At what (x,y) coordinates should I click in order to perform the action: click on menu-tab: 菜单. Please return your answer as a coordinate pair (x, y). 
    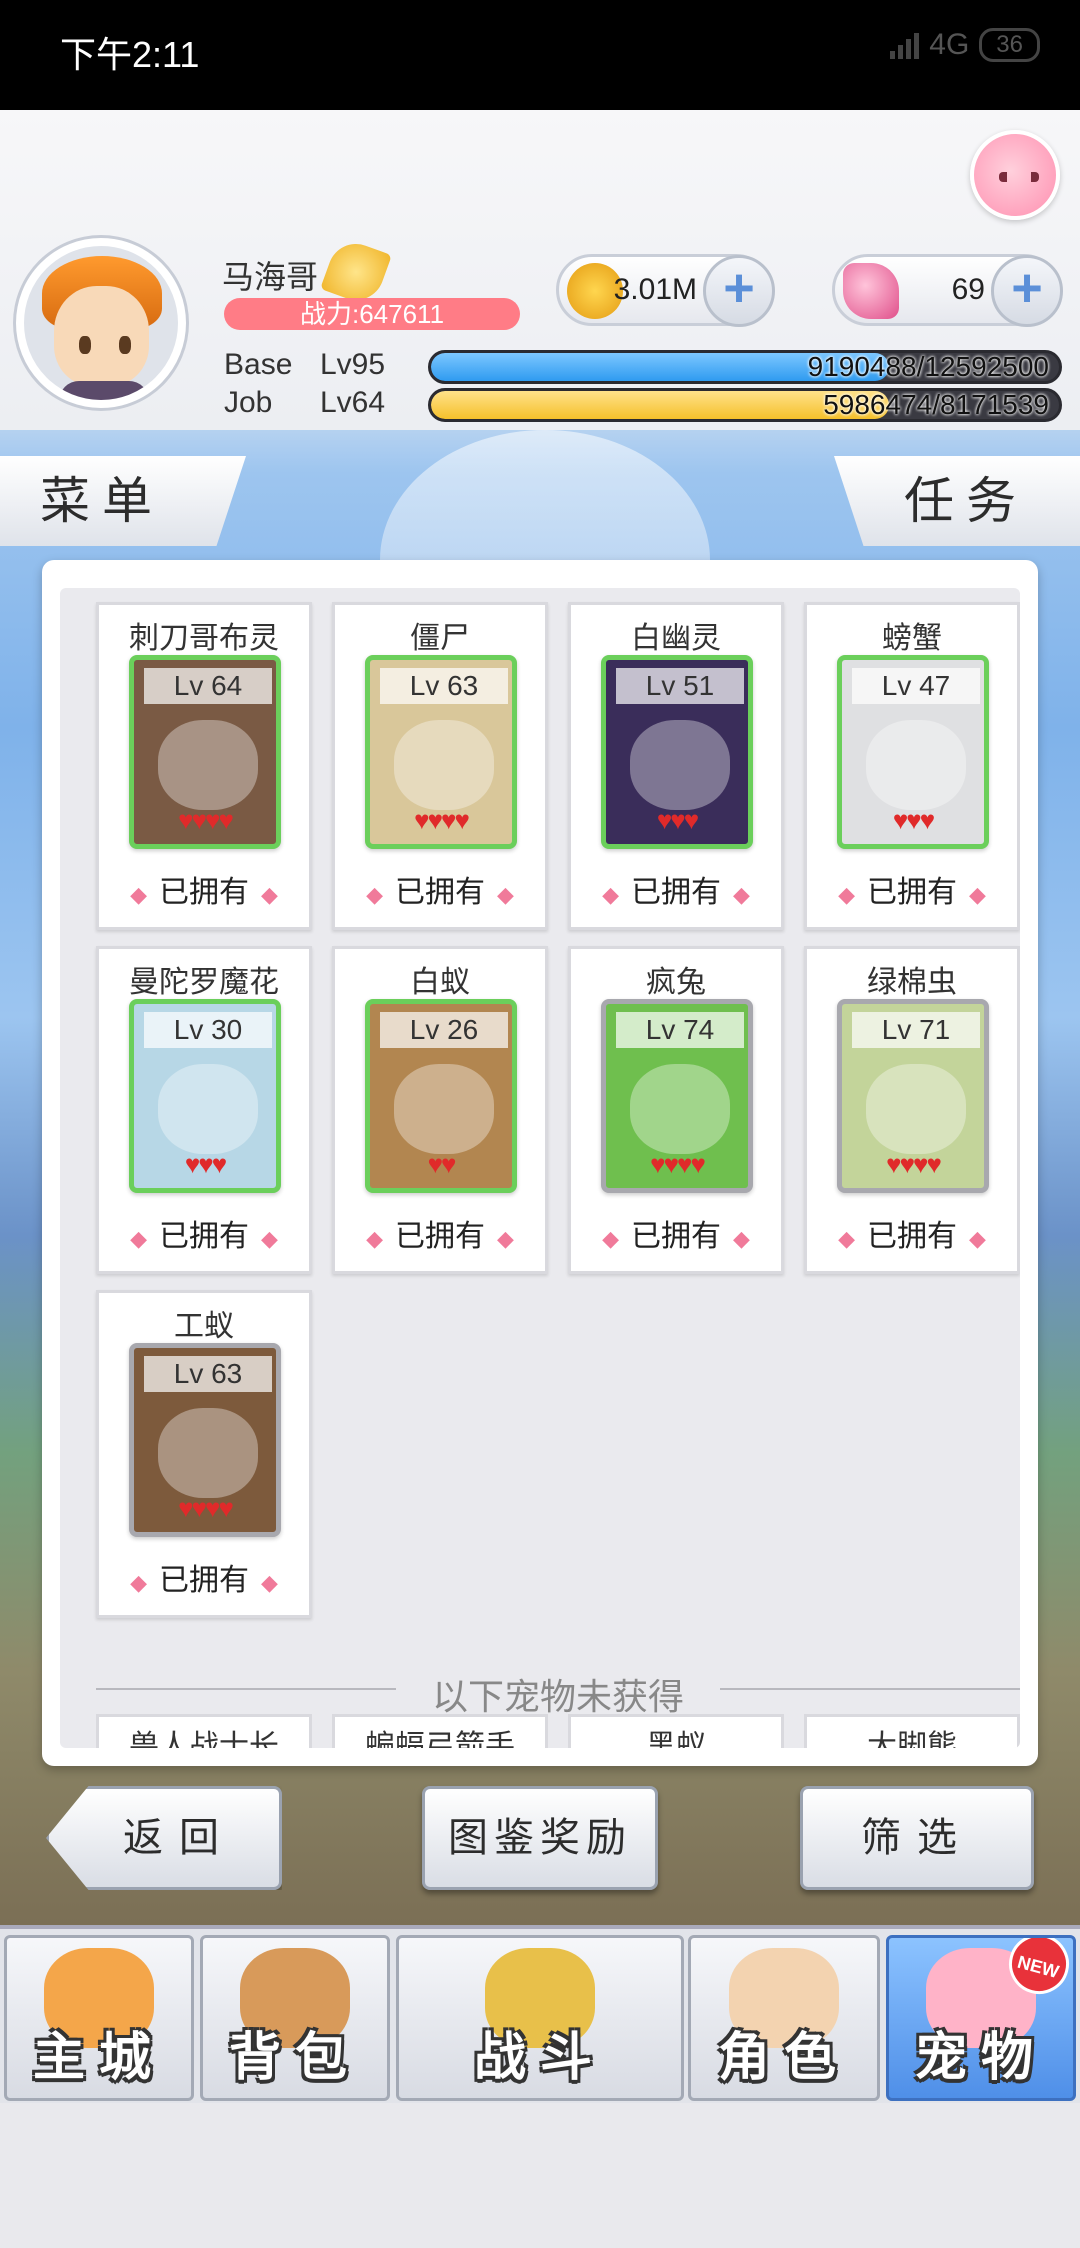
    Looking at the image, I should click on (123, 501).